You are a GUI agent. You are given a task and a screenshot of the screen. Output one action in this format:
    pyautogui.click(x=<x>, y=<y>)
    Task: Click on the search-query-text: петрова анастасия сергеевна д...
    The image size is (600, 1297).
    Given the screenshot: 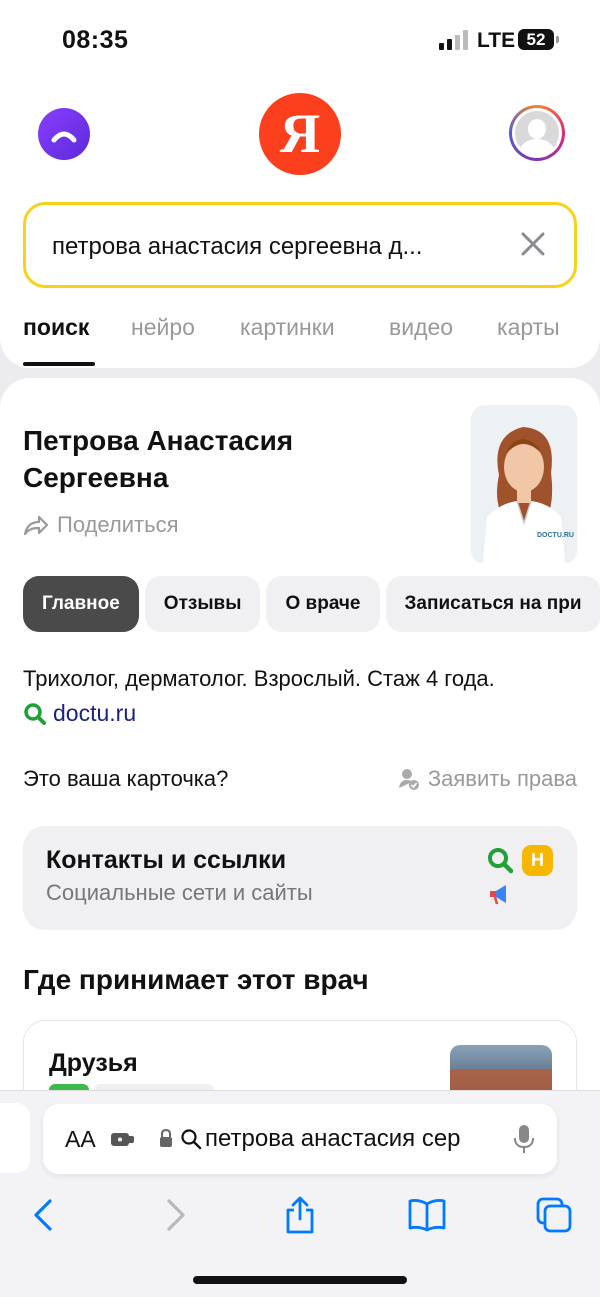 What is the action you would take?
    pyautogui.click(x=237, y=246)
    